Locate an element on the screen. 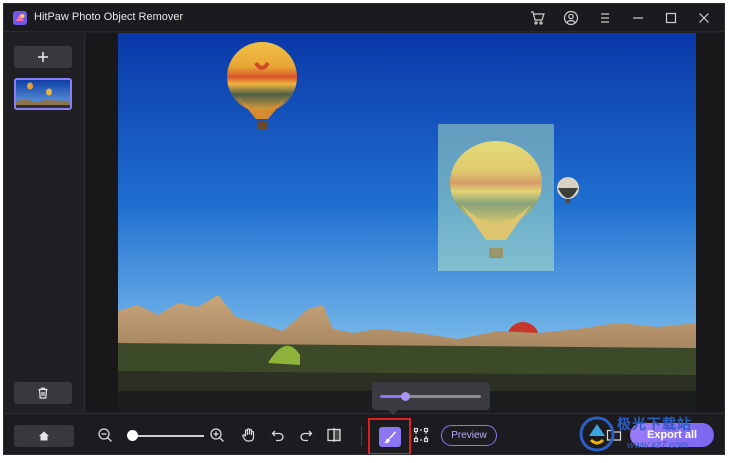 The width and height of the screenshot is (731, 463). brush-size-popup is located at coordinates (431, 398).